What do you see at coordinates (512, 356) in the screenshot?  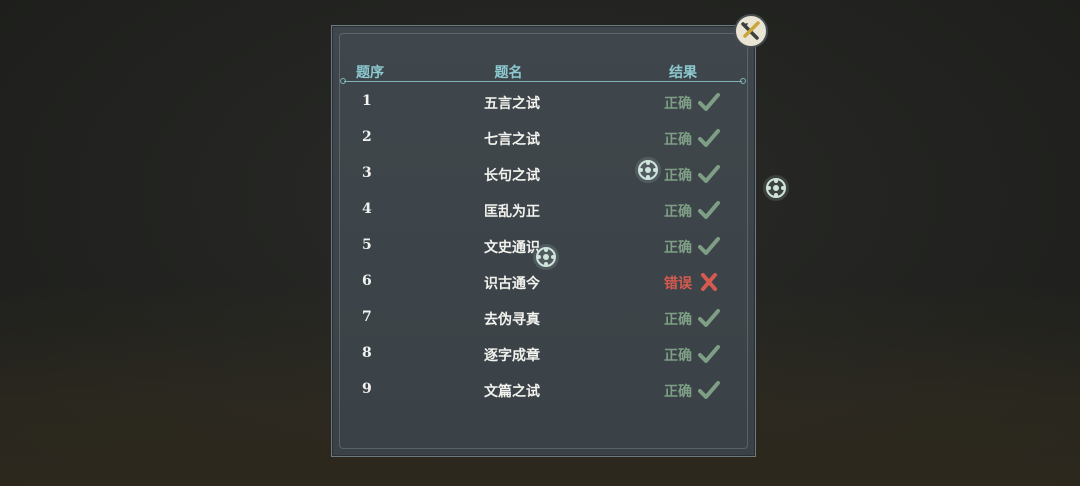 I see `row-name: 逐字成章` at bounding box center [512, 356].